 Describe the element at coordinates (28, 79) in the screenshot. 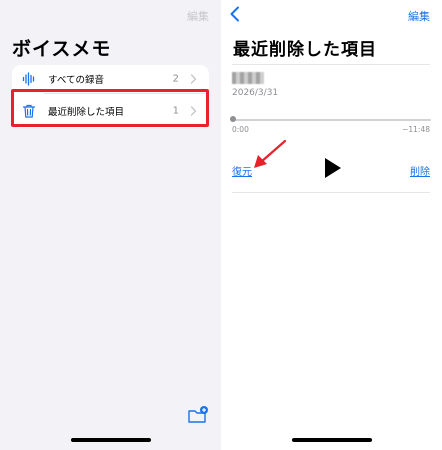

I see `waveform-icon` at that location.